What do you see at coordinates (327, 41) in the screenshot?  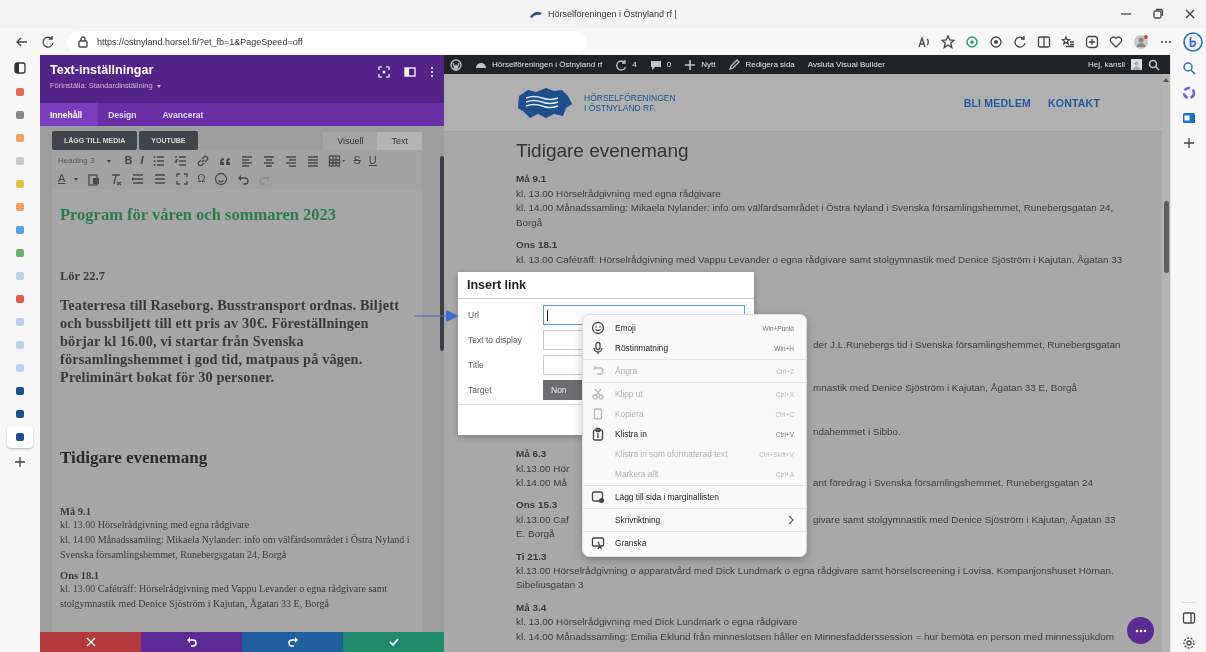 I see `address-field: https://ostnyland.horsel.fi/?et_fb=1&PageSpeed=off` at bounding box center [327, 41].